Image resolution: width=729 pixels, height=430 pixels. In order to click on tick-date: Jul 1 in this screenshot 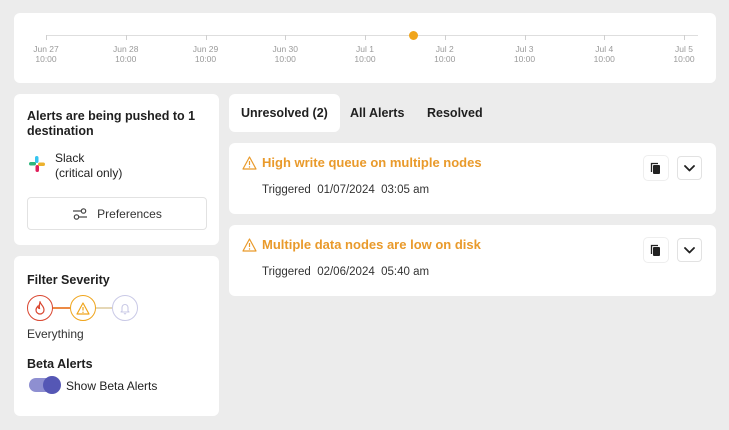, I will do `click(365, 49)`.